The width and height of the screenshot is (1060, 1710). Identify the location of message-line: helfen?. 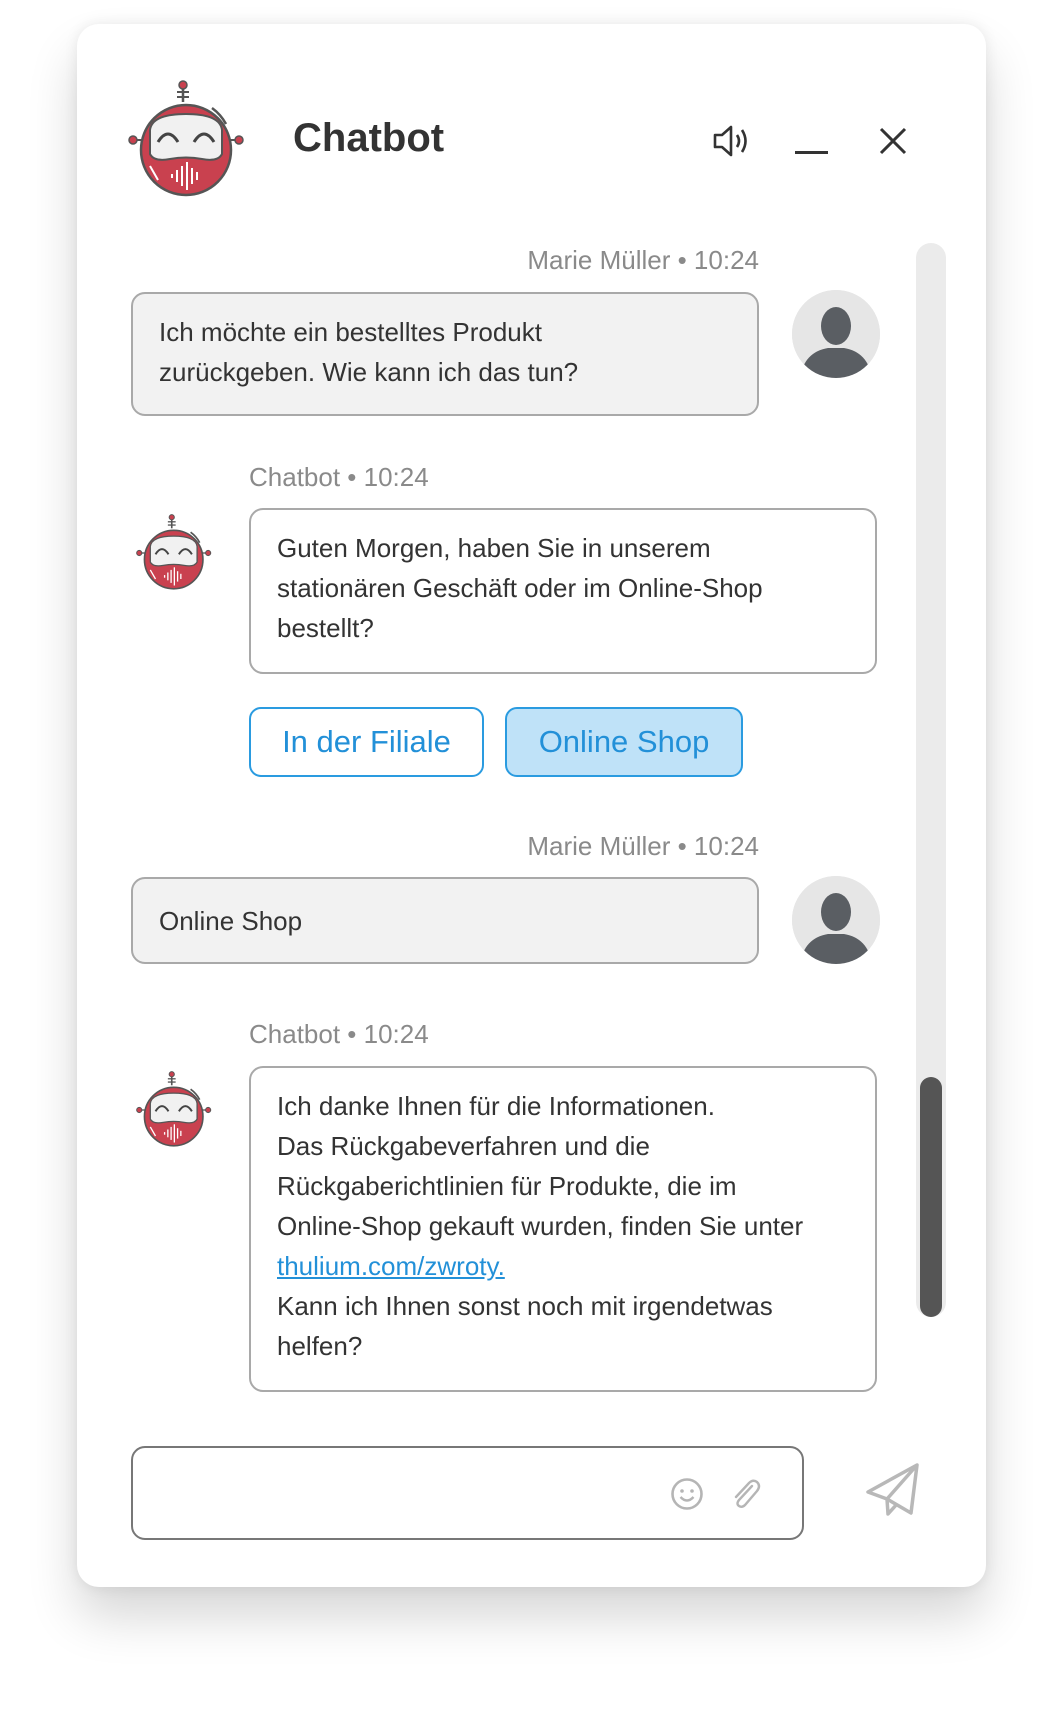
(320, 1346).